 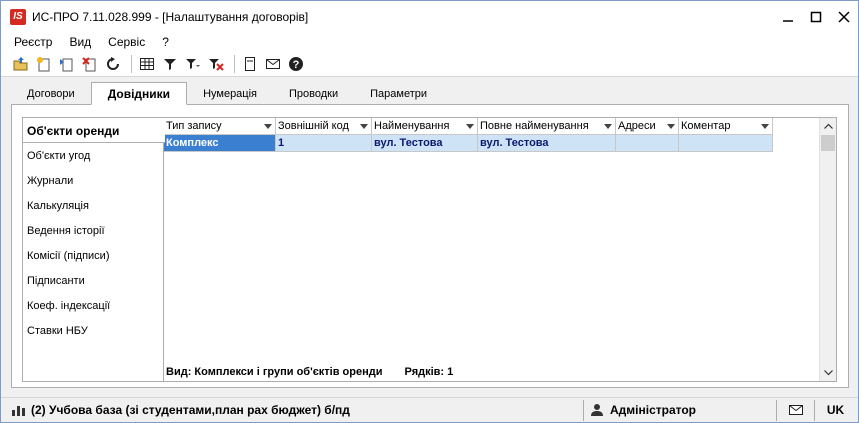 I want to click on cell-full-name: вул. Тестова, so click(x=547, y=143).